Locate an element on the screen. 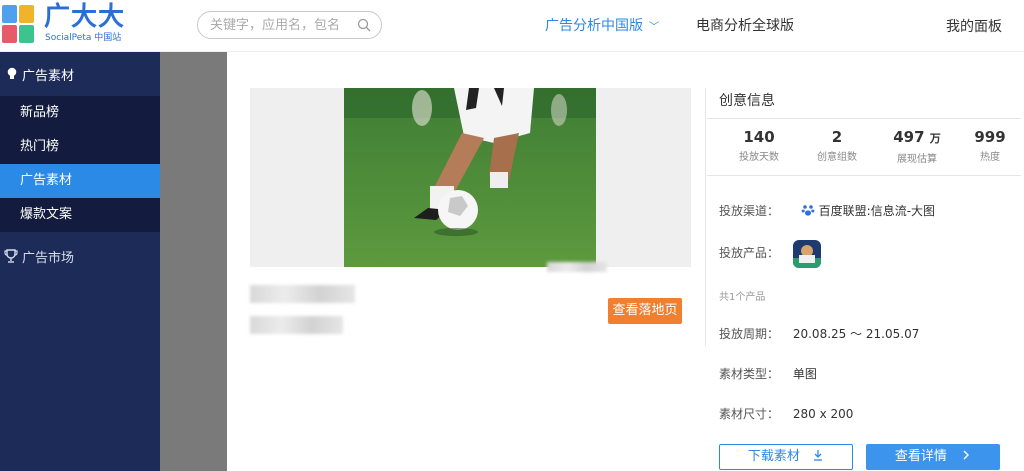  creative-image is located at coordinates (470, 177).